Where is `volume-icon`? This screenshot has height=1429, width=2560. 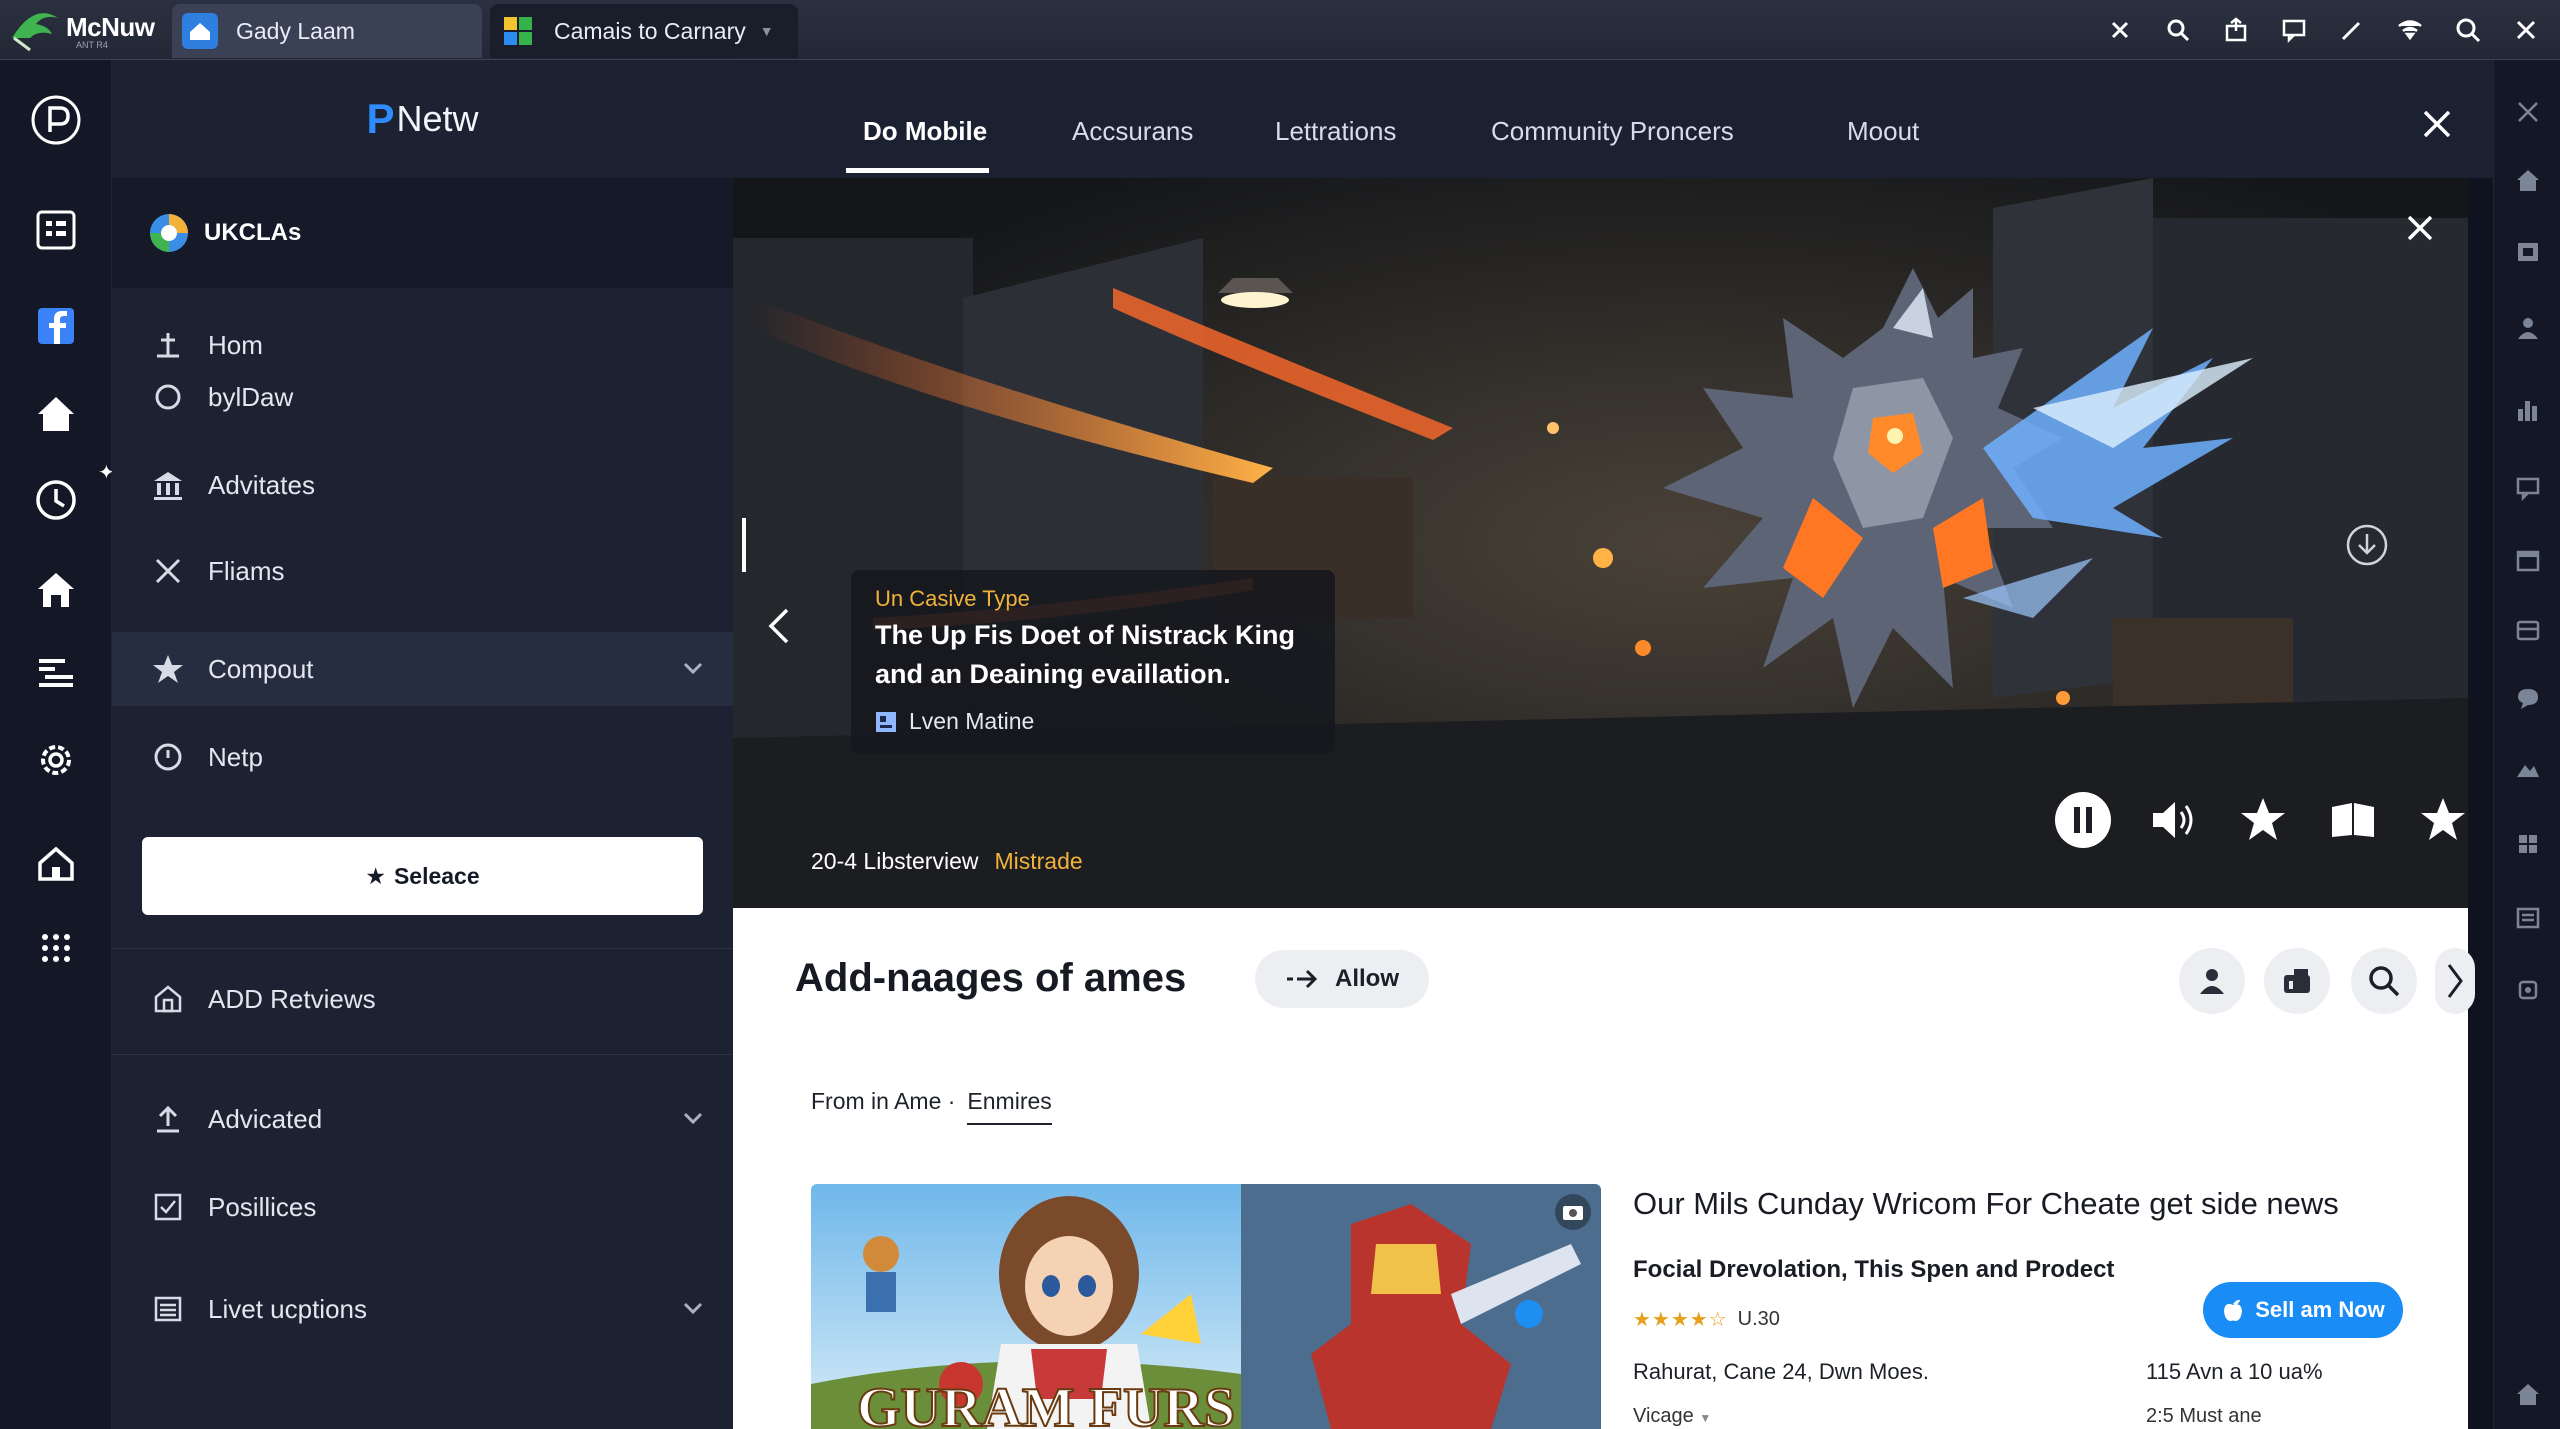 volume-icon is located at coordinates (2173, 820).